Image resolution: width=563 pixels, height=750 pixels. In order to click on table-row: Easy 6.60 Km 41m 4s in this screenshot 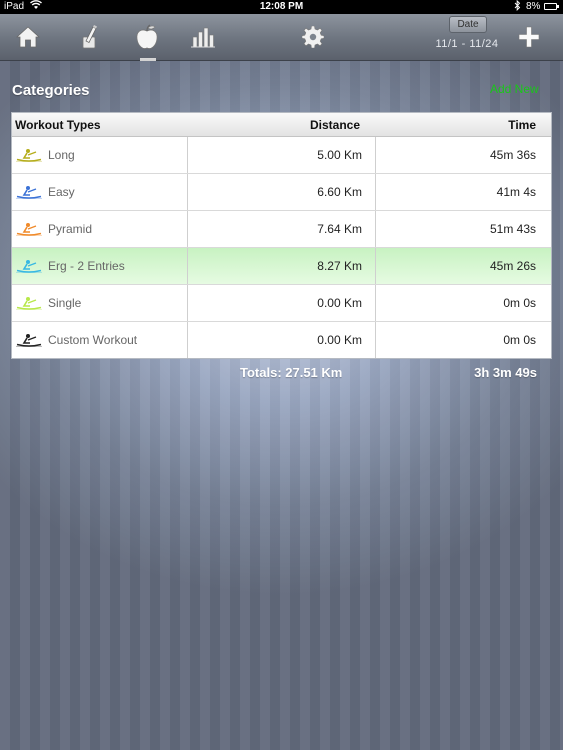, I will do `click(281, 192)`.